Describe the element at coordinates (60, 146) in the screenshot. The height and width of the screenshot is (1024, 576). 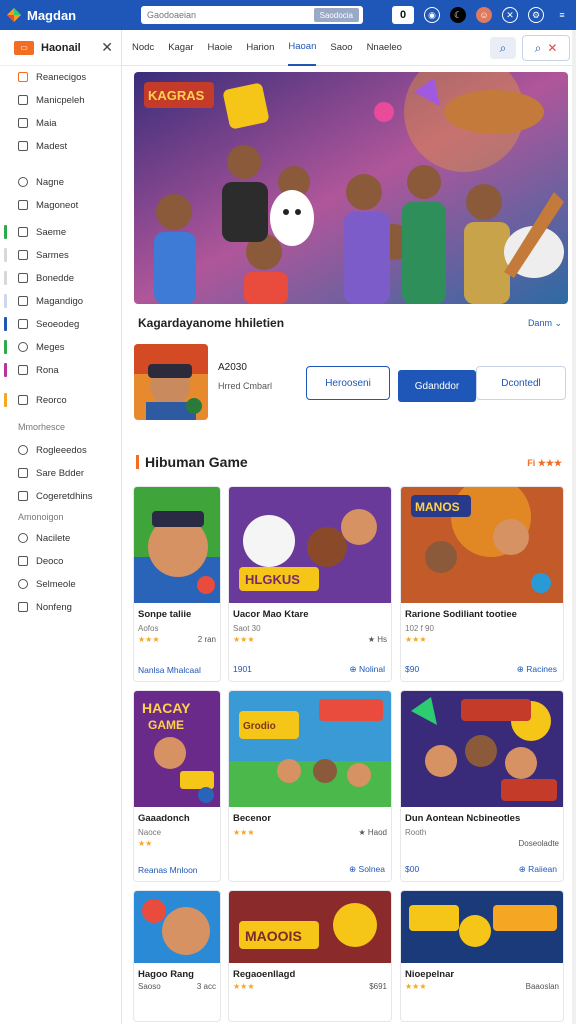
I see `sidebar-item-madest: Madest` at that location.